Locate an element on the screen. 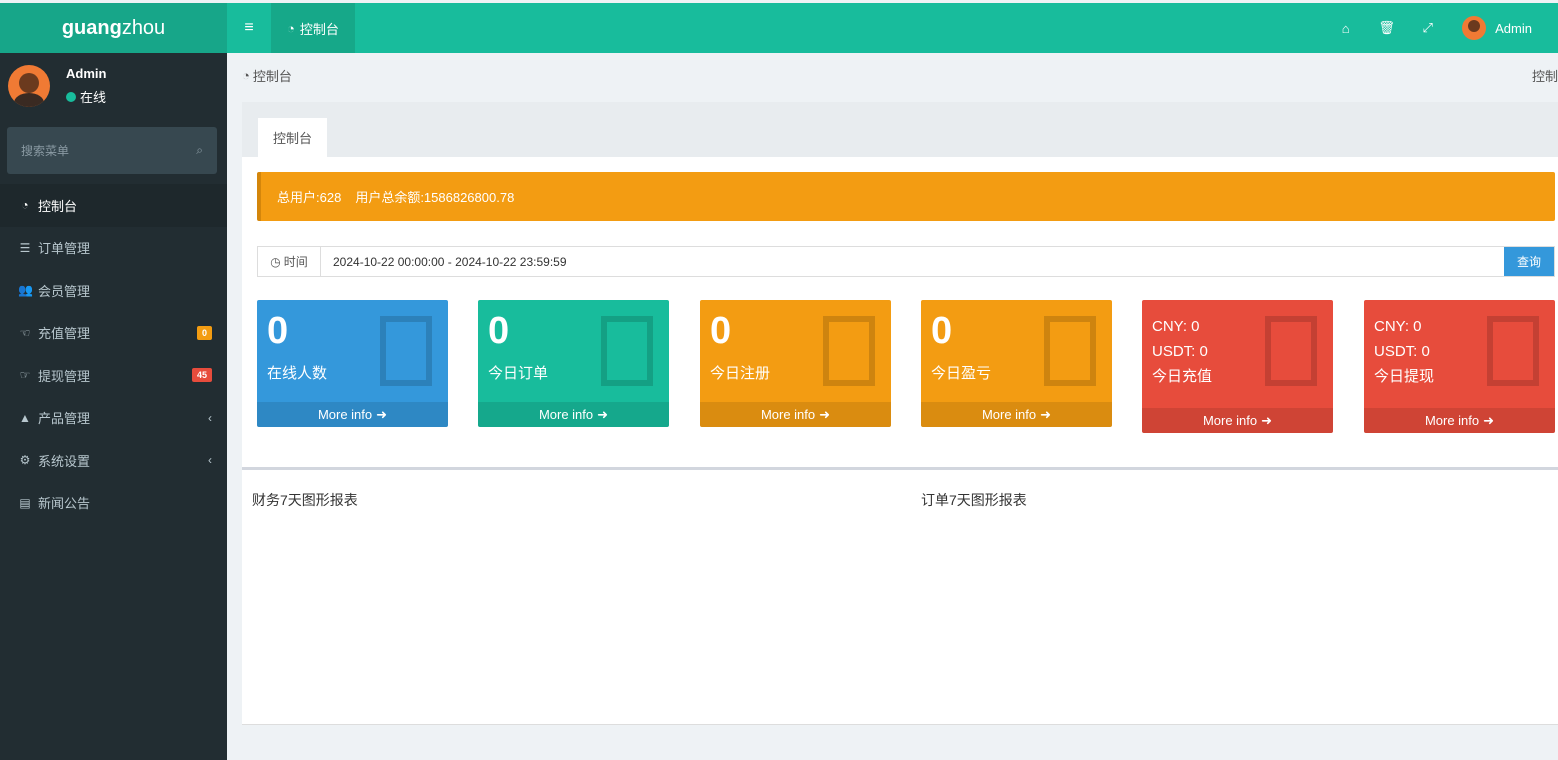  stat-box-registrations: 0 今日注册 More info ➜ is located at coordinates (795, 363).